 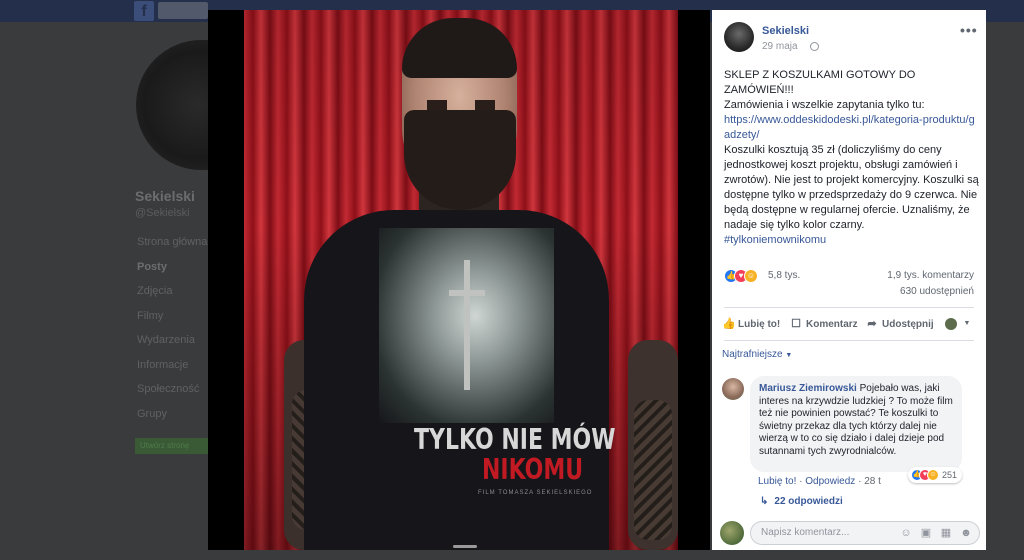 I want to click on facebook-logo-icon: f, so click(x=144, y=11).